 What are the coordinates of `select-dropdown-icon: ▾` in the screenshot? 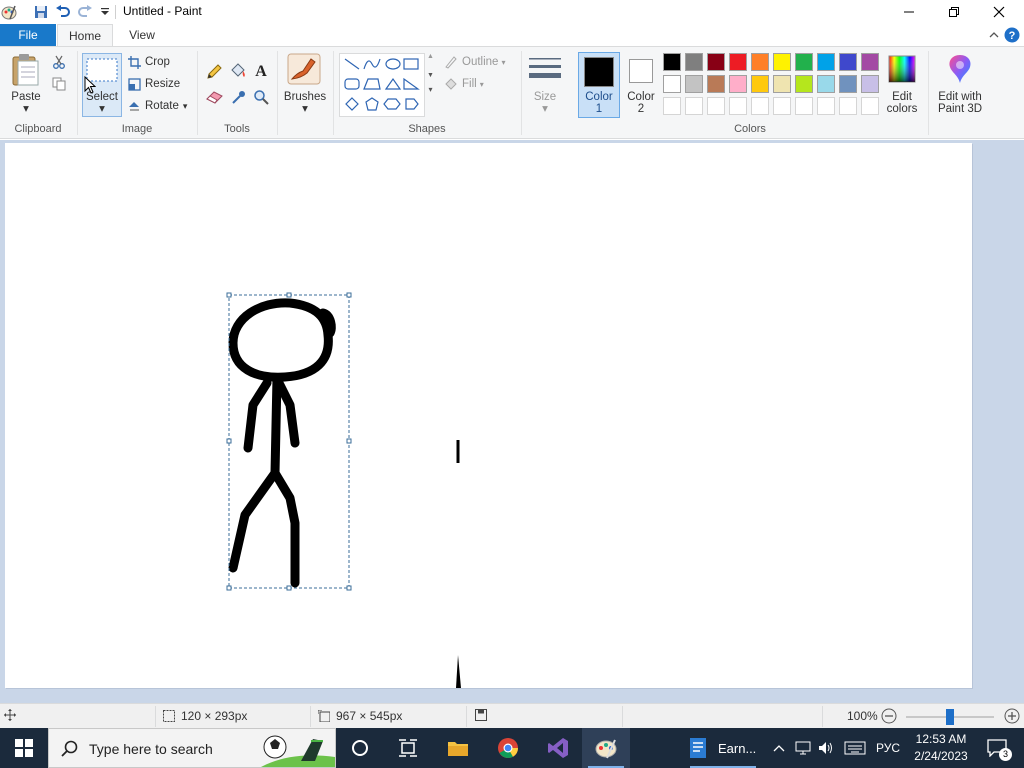 It's located at (102, 109).